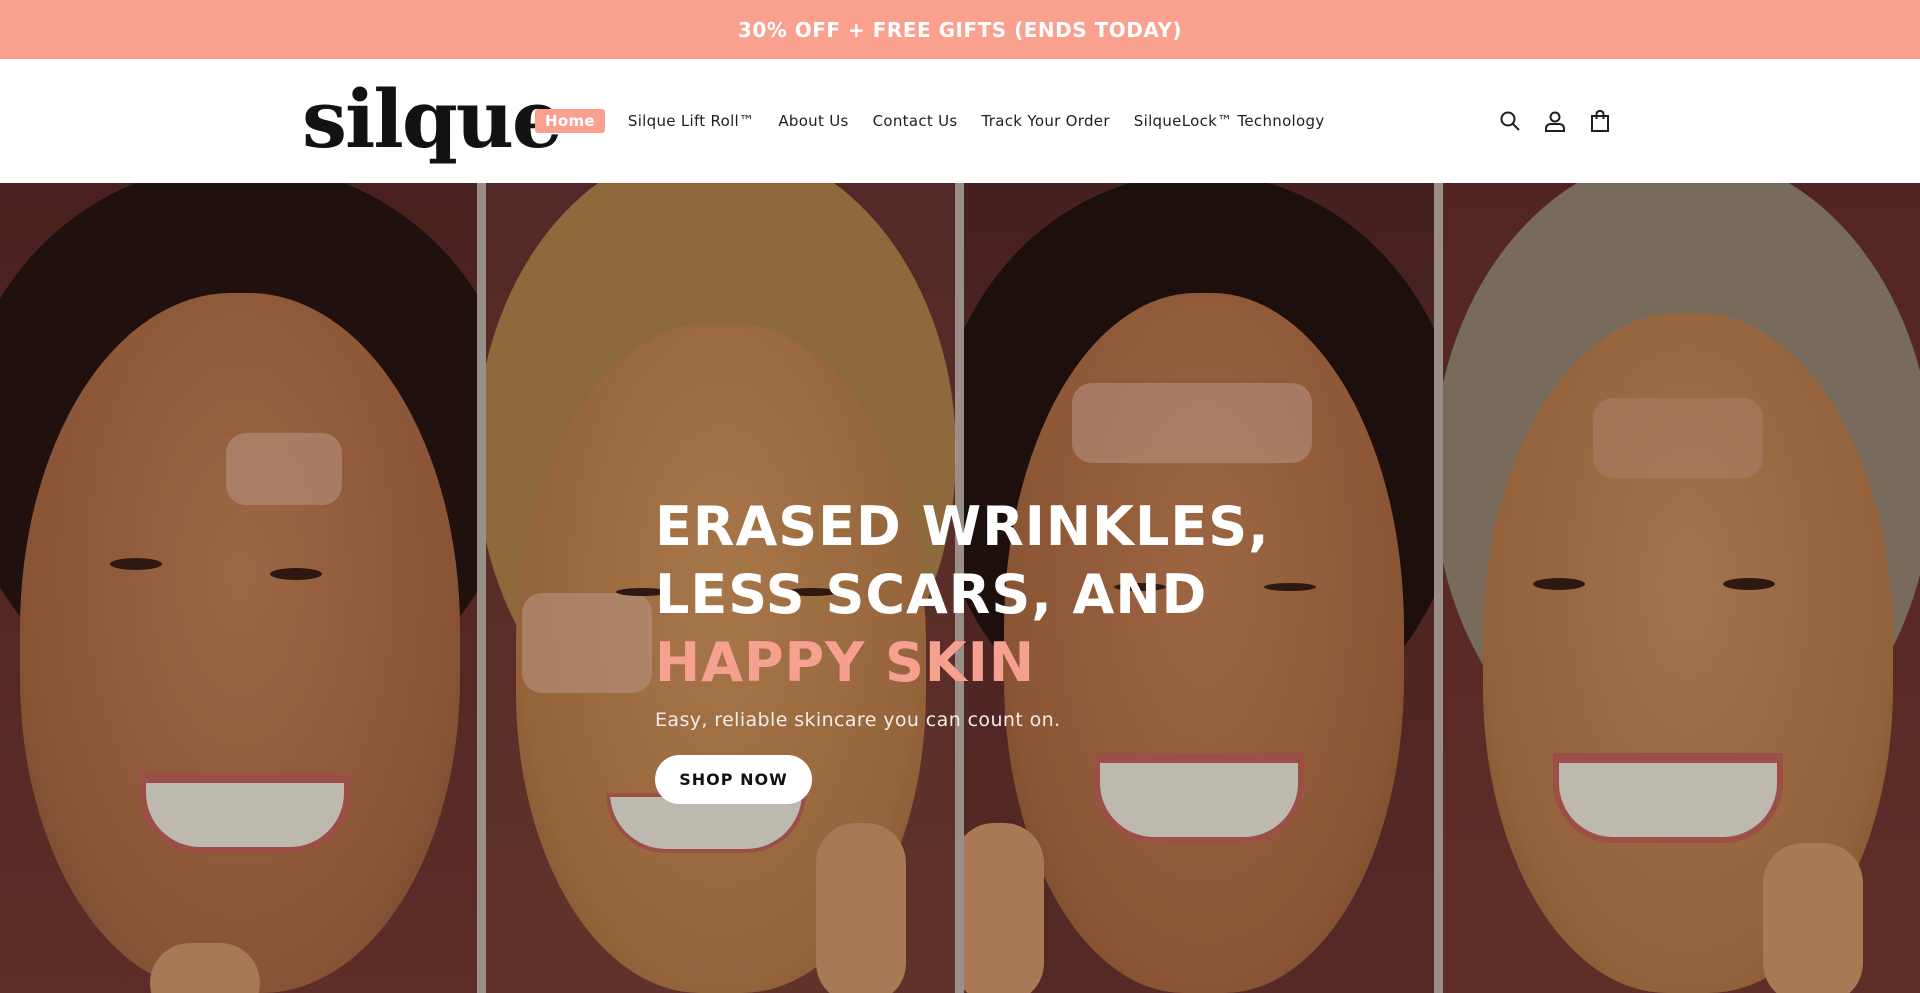 Image resolution: width=1920 pixels, height=993 pixels. What do you see at coordinates (733, 779) in the screenshot?
I see `shop-now-button: SHOP NOW` at bounding box center [733, 779].